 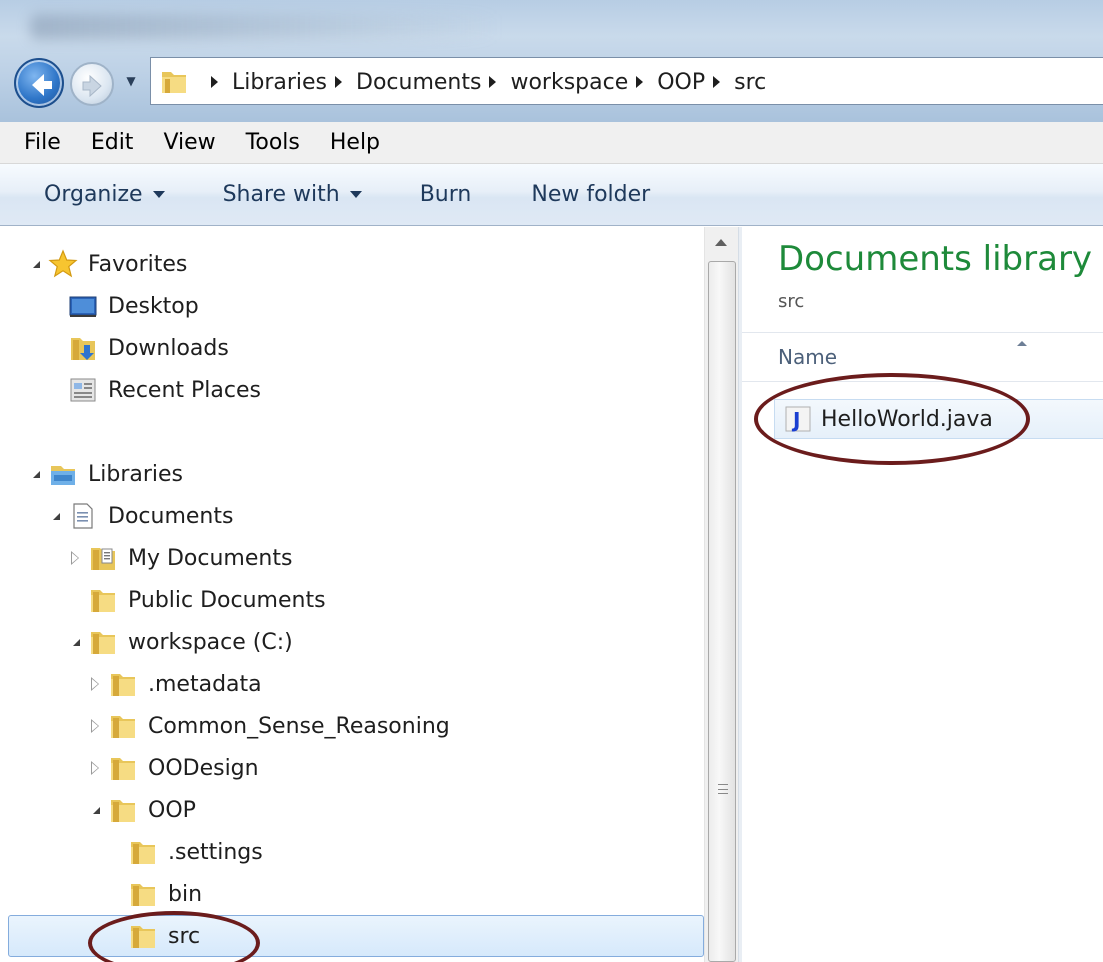 I want to click on tree-item-common-sense-reasoning: Common_Sense_Reasoning, so click(x=269, y=726).